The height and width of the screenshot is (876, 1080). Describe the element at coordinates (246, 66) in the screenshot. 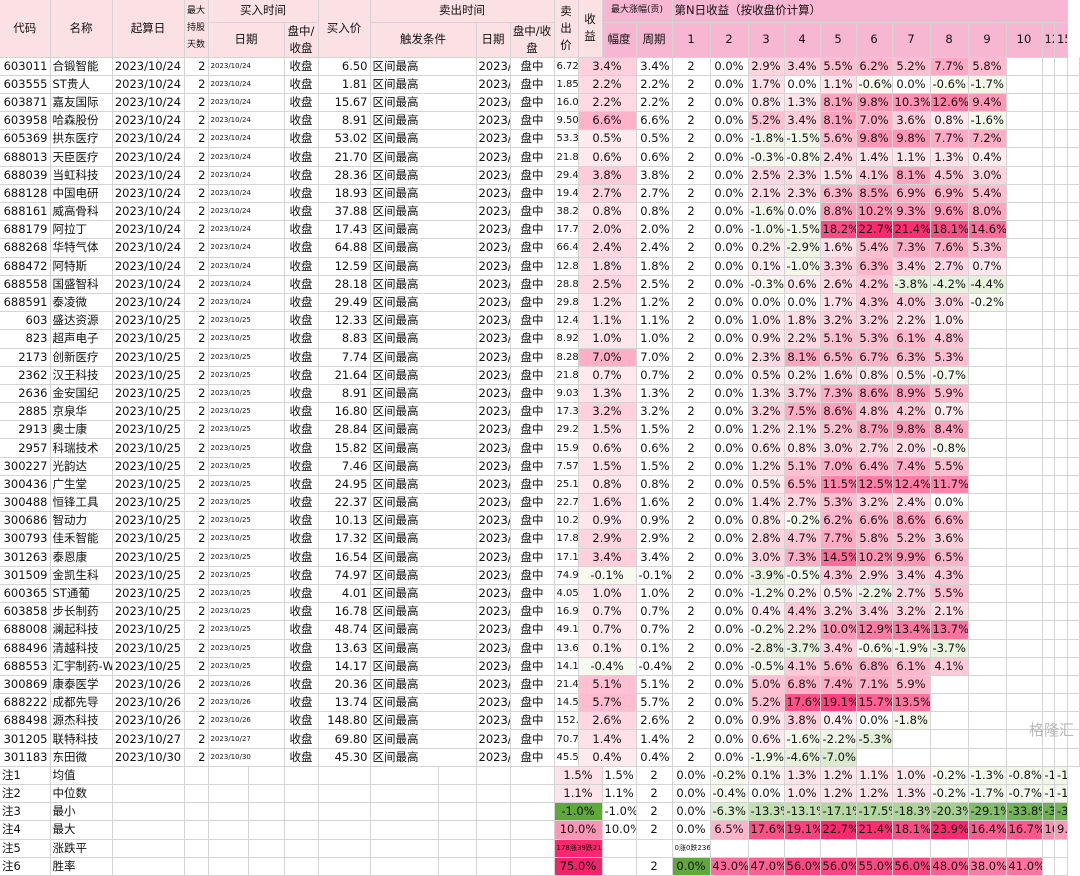

I see `cell-buy-date: 2023/10/24` at that location.